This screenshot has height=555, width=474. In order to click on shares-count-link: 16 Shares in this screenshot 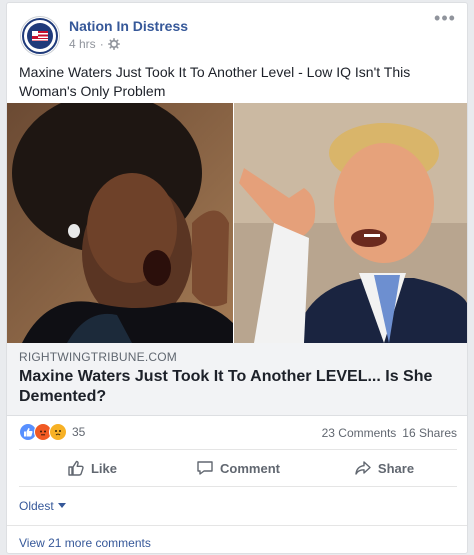, I will do `click(429, 433)`.